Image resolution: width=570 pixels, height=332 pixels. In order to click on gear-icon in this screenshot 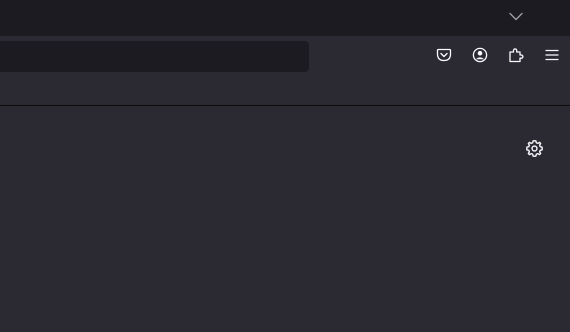, I will do `click(534, 148)`.